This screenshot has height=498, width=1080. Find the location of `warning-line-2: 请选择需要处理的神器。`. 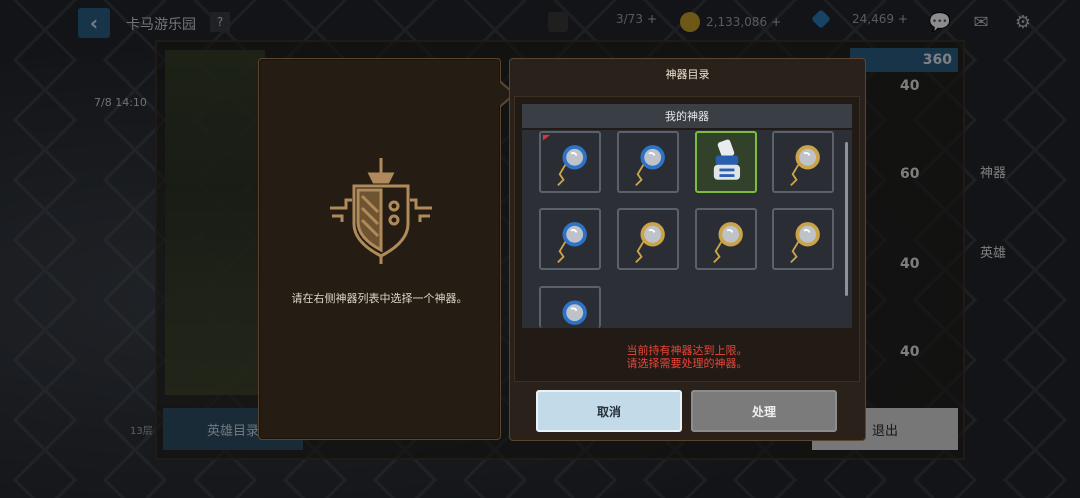

warning-line-2: 请选择需要处理的神器。 is located at coordinates (687, 363).